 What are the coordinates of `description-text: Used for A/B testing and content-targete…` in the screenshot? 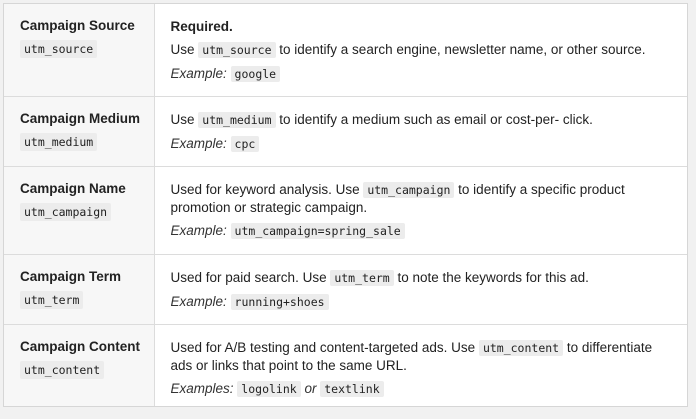 It's located at (324, 347).